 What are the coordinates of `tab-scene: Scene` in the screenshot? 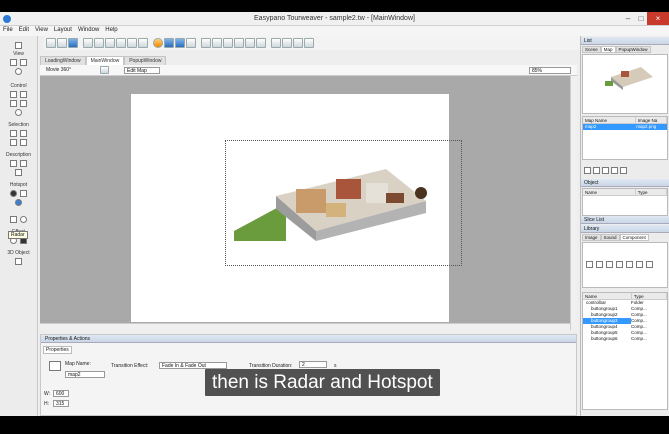 It's located at (591, 49).